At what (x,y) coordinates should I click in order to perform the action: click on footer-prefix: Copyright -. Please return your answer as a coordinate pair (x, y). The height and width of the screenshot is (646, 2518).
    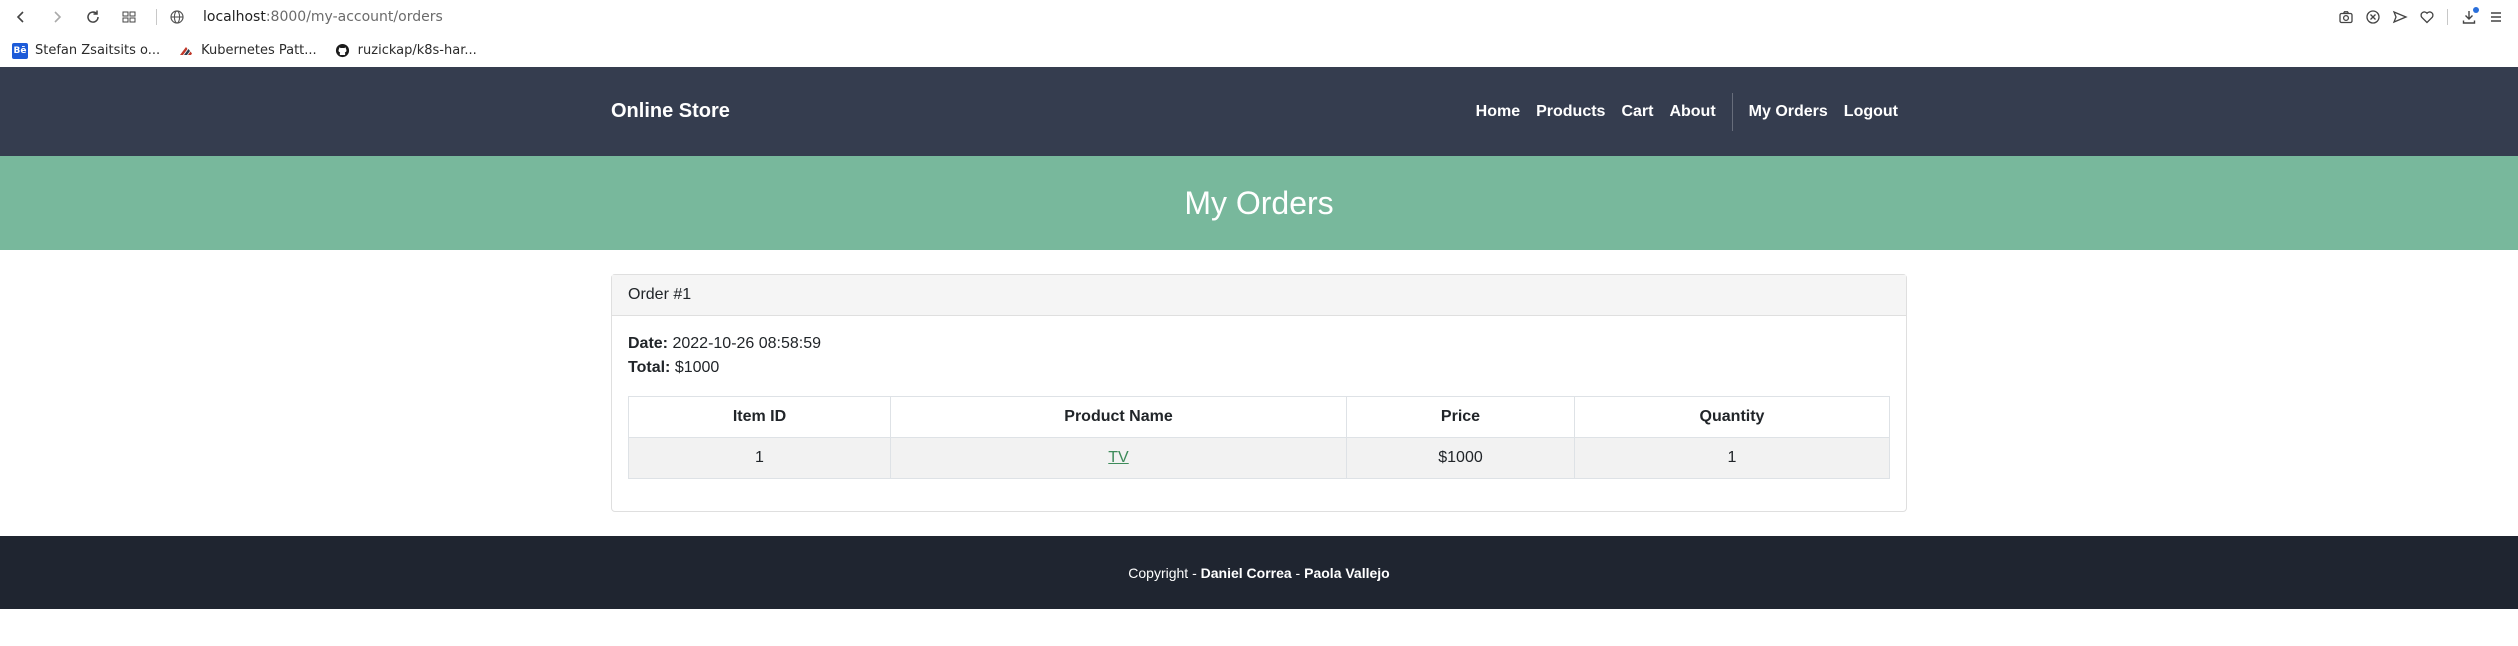
    Looking at the image, I should click on (1164, 572).